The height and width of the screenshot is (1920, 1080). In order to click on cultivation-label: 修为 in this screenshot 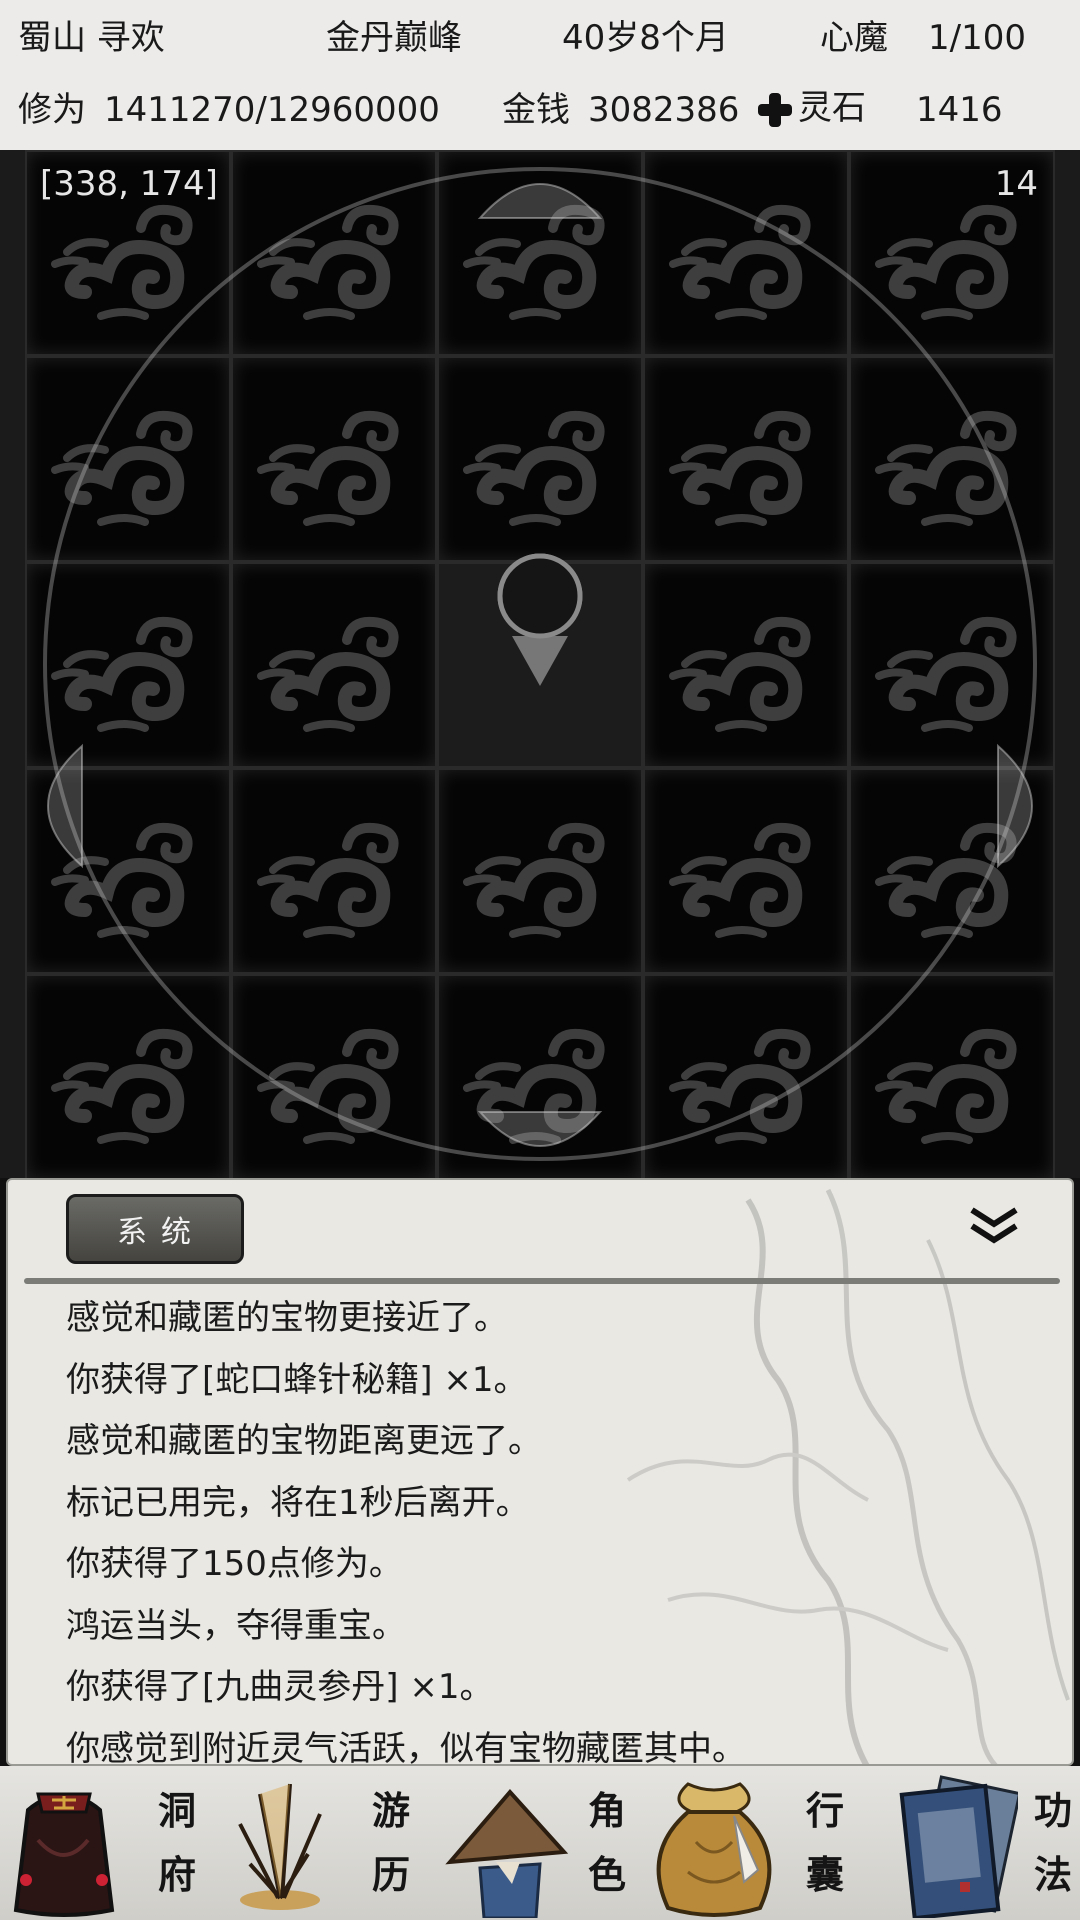, I will do `click(52, 110)`.